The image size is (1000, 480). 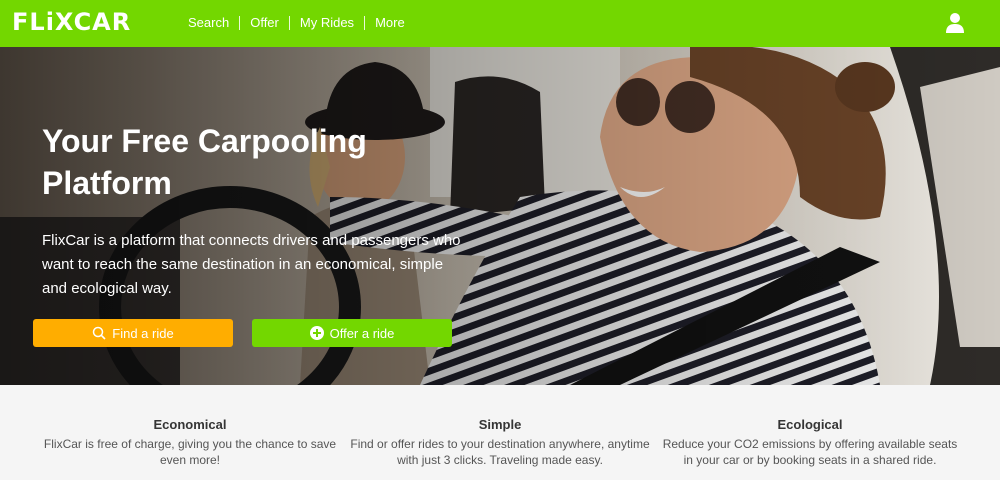 What do you see at coordinates (500, 23) in the screenshot?
I see `top-navigation-bar: FLiXCAR Search Offer My Rides More` at bounding box center [500, 23].